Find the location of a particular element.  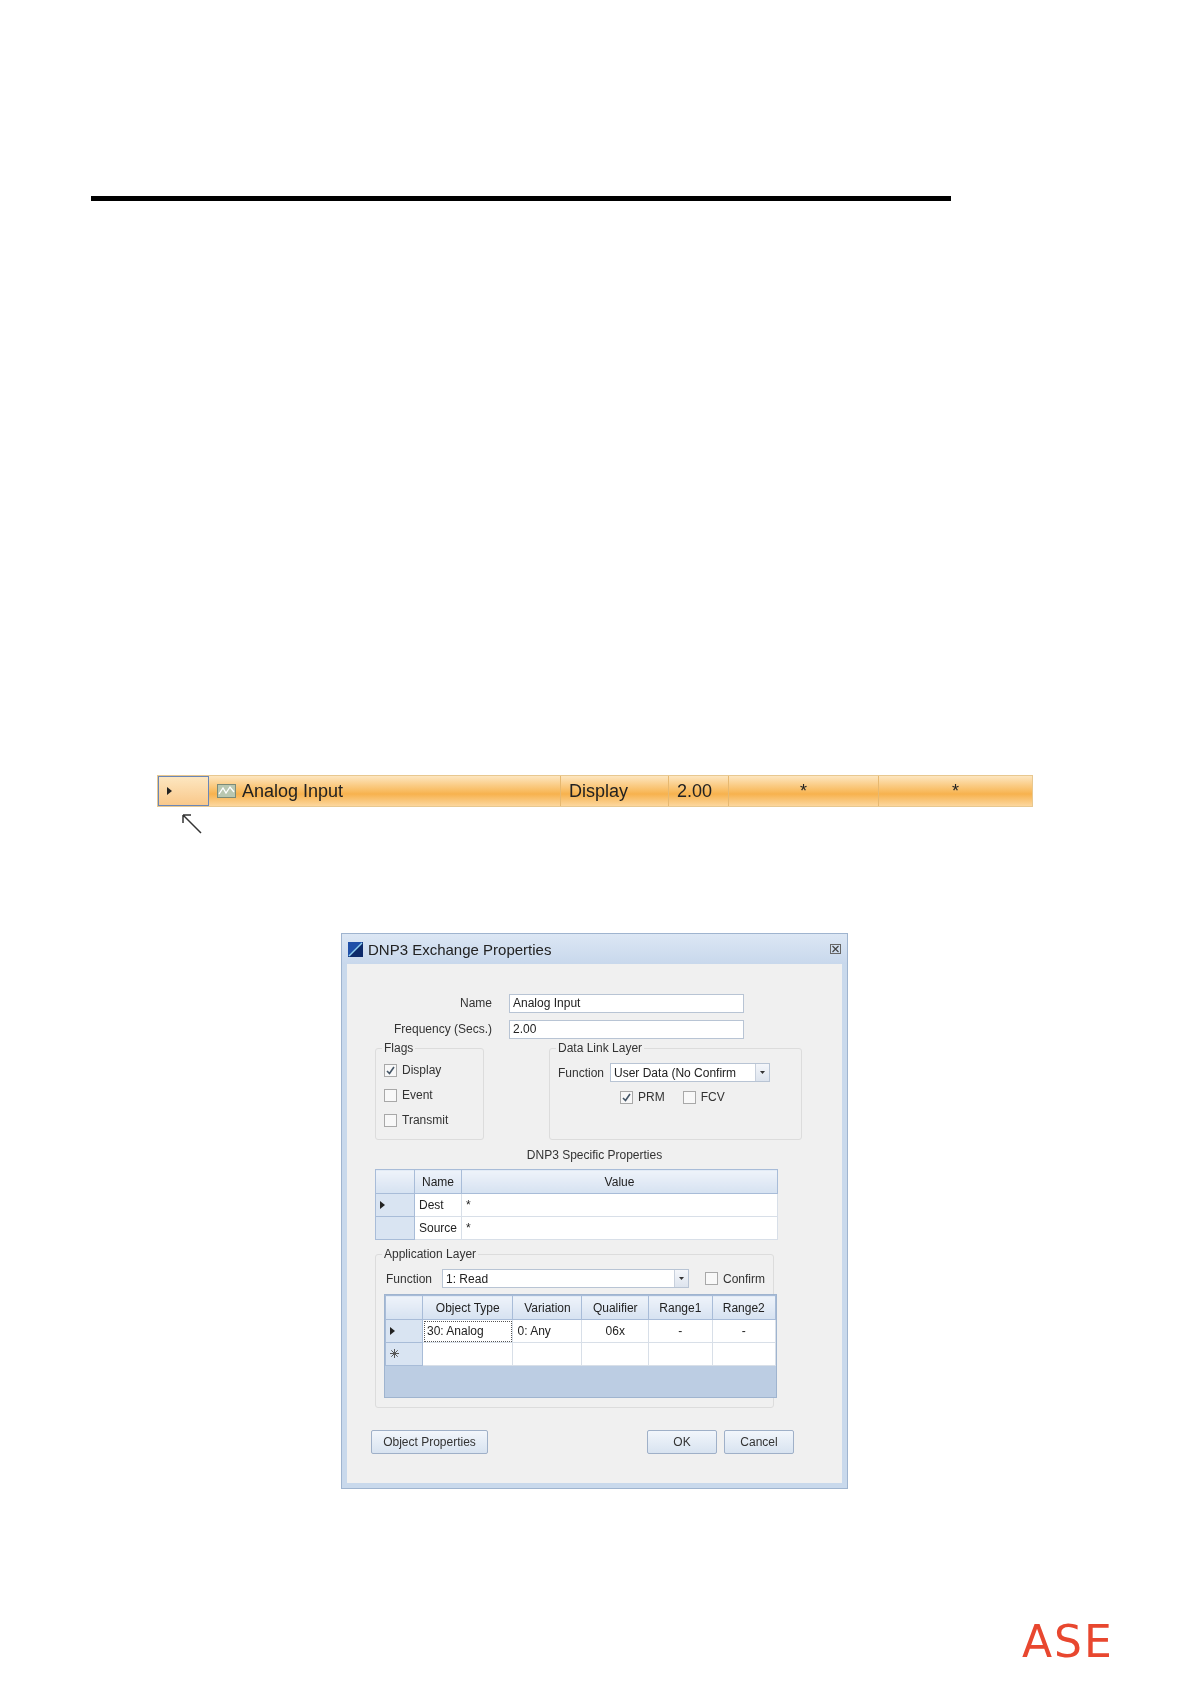

logo: ASE is located at coordinates (1068, 1642).